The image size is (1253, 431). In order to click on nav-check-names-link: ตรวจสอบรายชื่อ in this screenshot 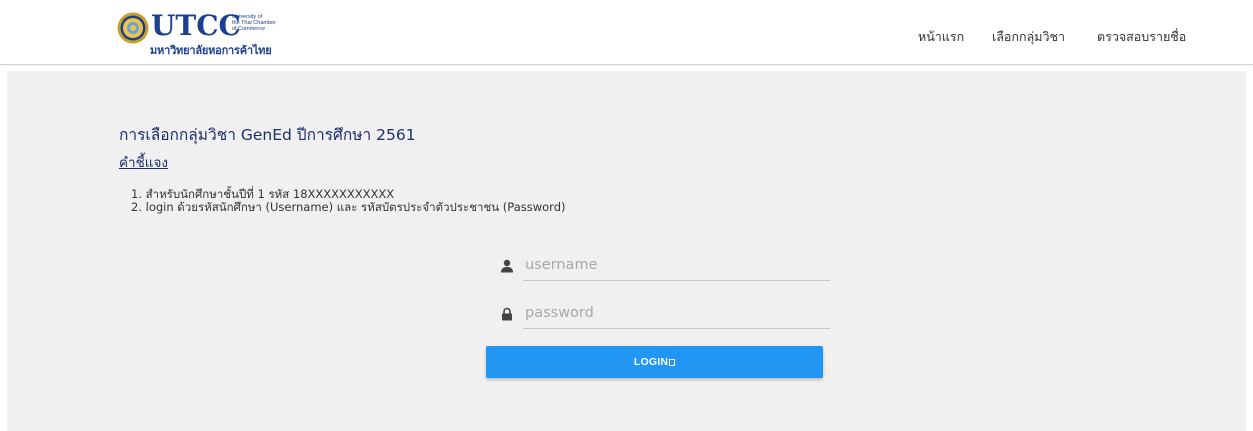, I will do `click(1141, 37)`.